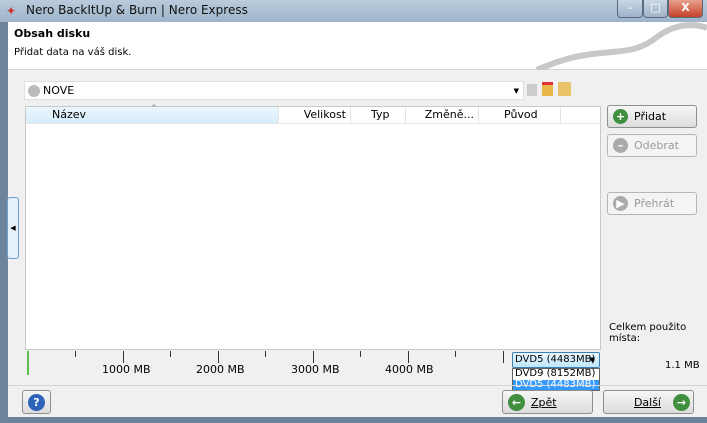  Describe the element at coordinates (267, 363) in the screenshot. I see `capacity-ruler` at that location.